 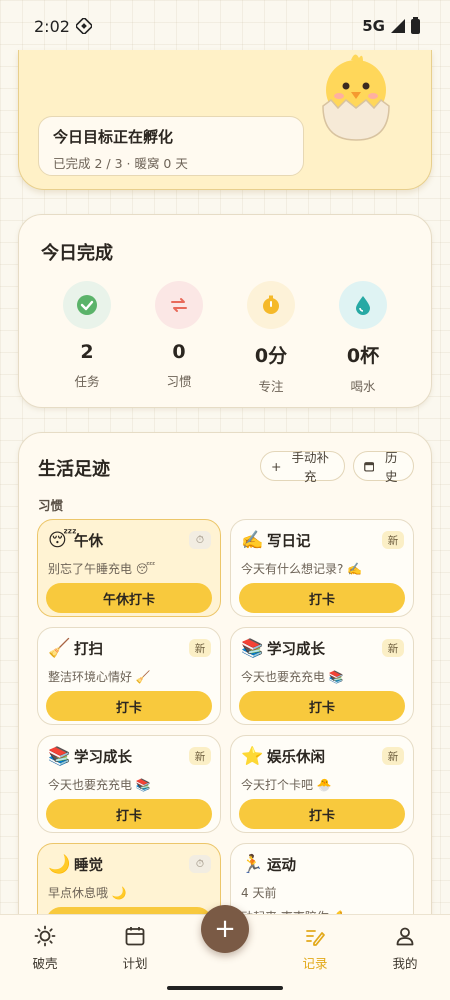 I want to click on habit-desc: 别忘了午睡充电 😴, so click(x=102, y=569).